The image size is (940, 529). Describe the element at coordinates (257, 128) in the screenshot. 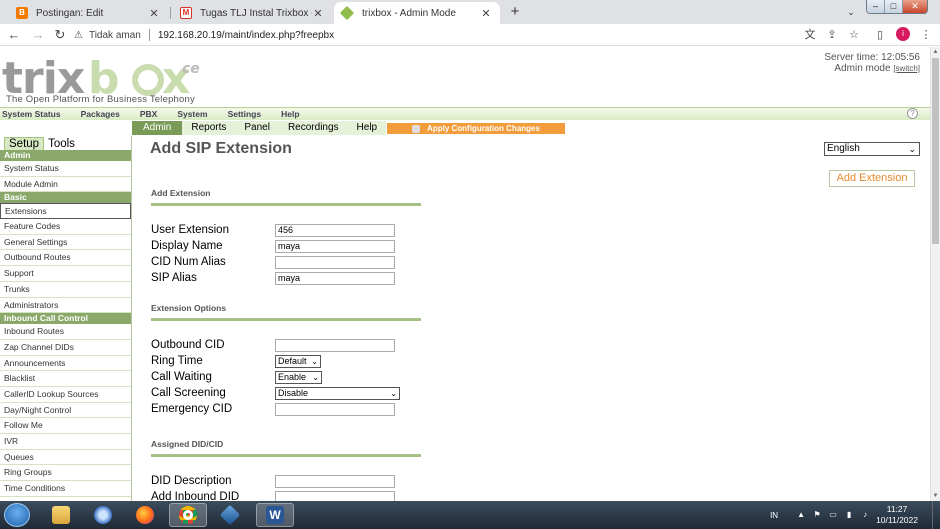

I see `subnav-panel: Panel` at that location.